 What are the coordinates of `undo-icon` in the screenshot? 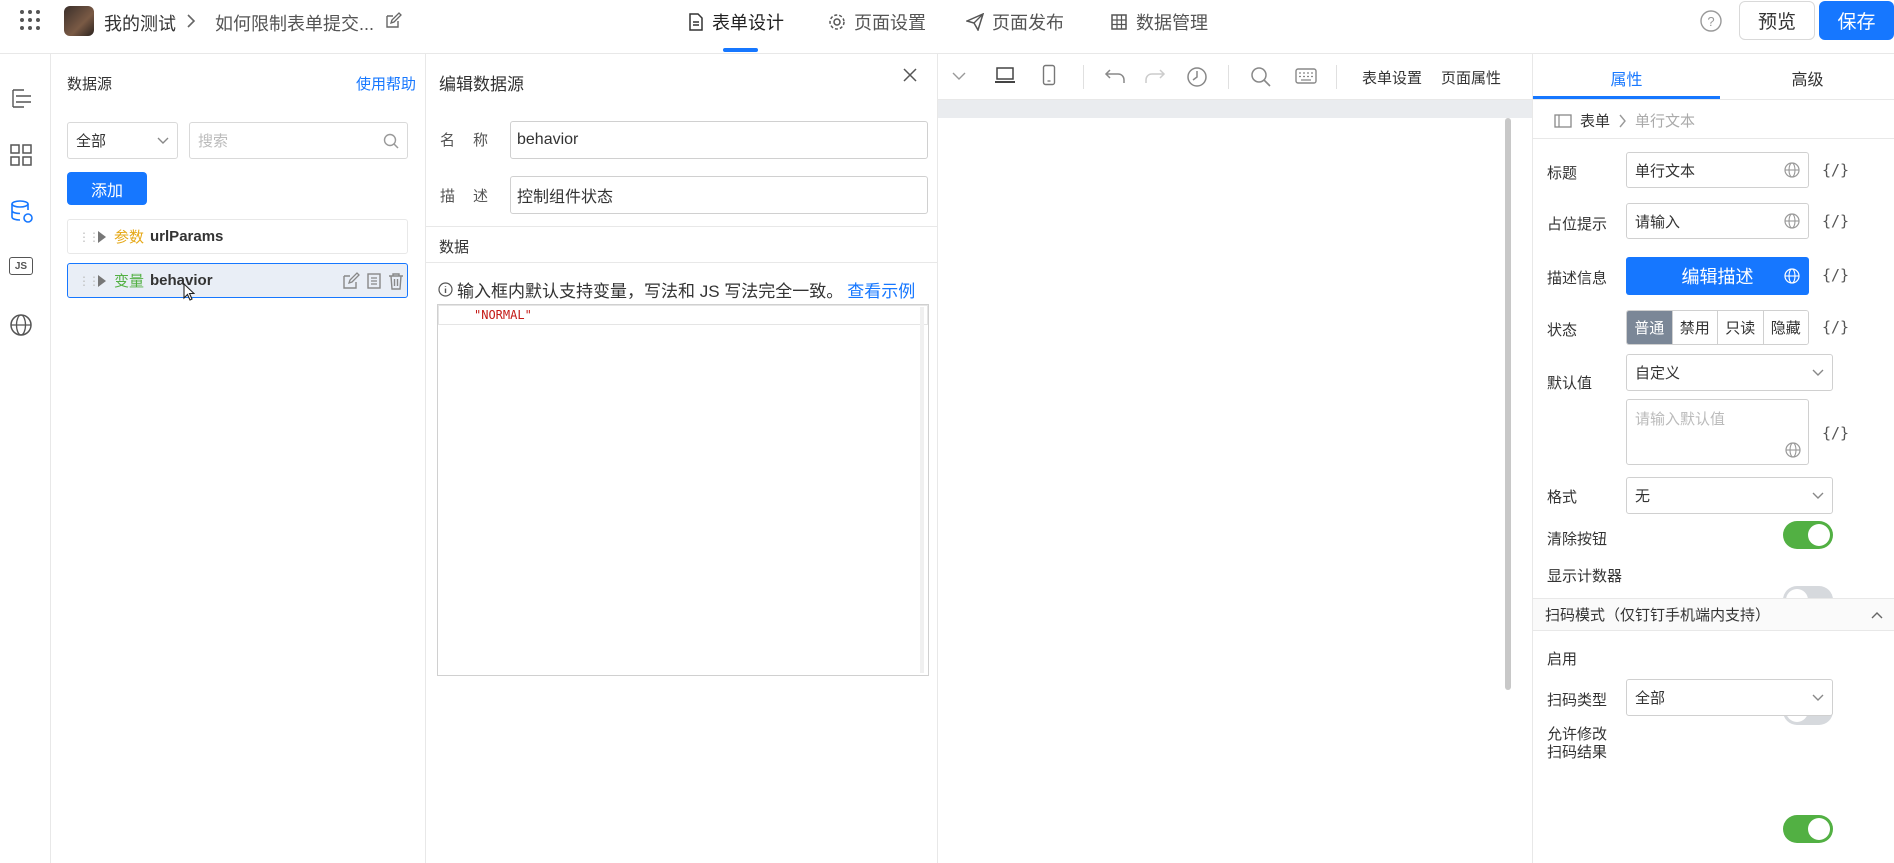 It's located at (1115, 76).